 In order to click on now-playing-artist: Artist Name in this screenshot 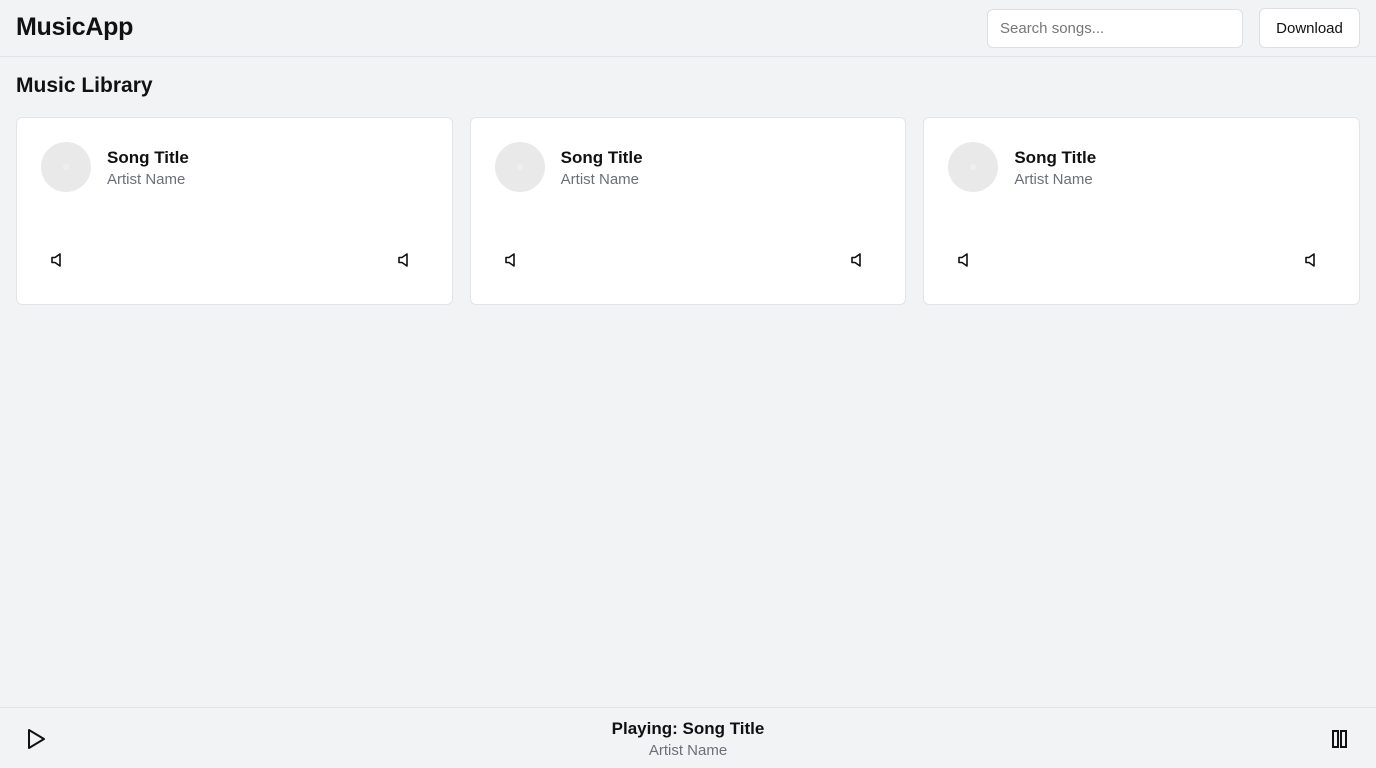, I will do `click(688, 750)`.